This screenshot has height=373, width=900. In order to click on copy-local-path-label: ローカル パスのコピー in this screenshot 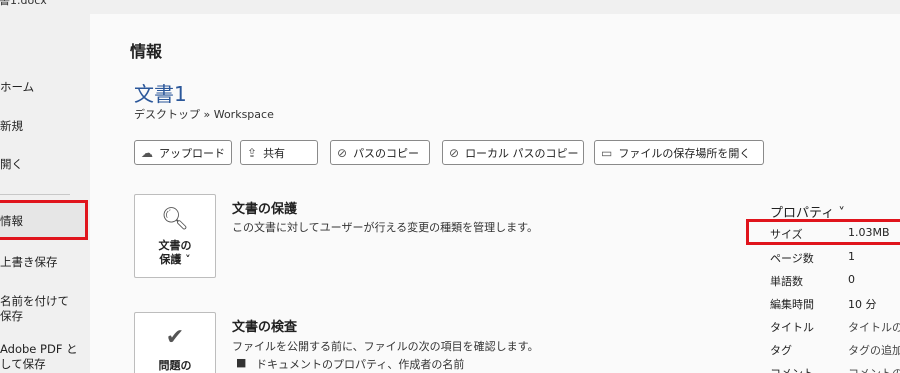, I will do `click(522, 153)`.